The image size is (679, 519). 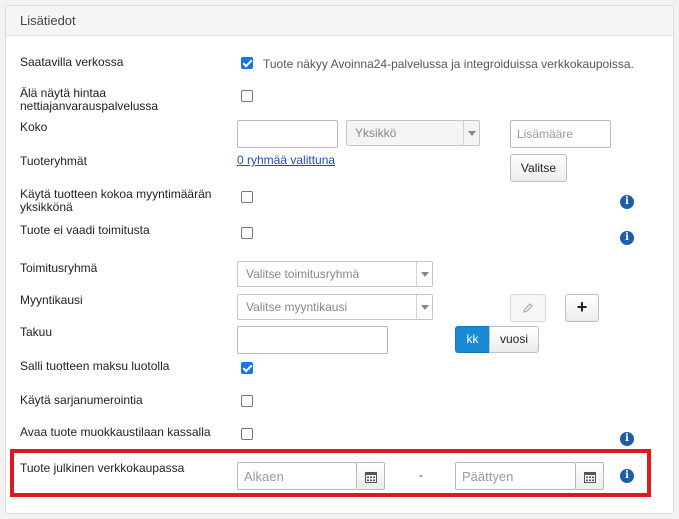 I want to click on lisamaare-input, so click(x=560, y=134).